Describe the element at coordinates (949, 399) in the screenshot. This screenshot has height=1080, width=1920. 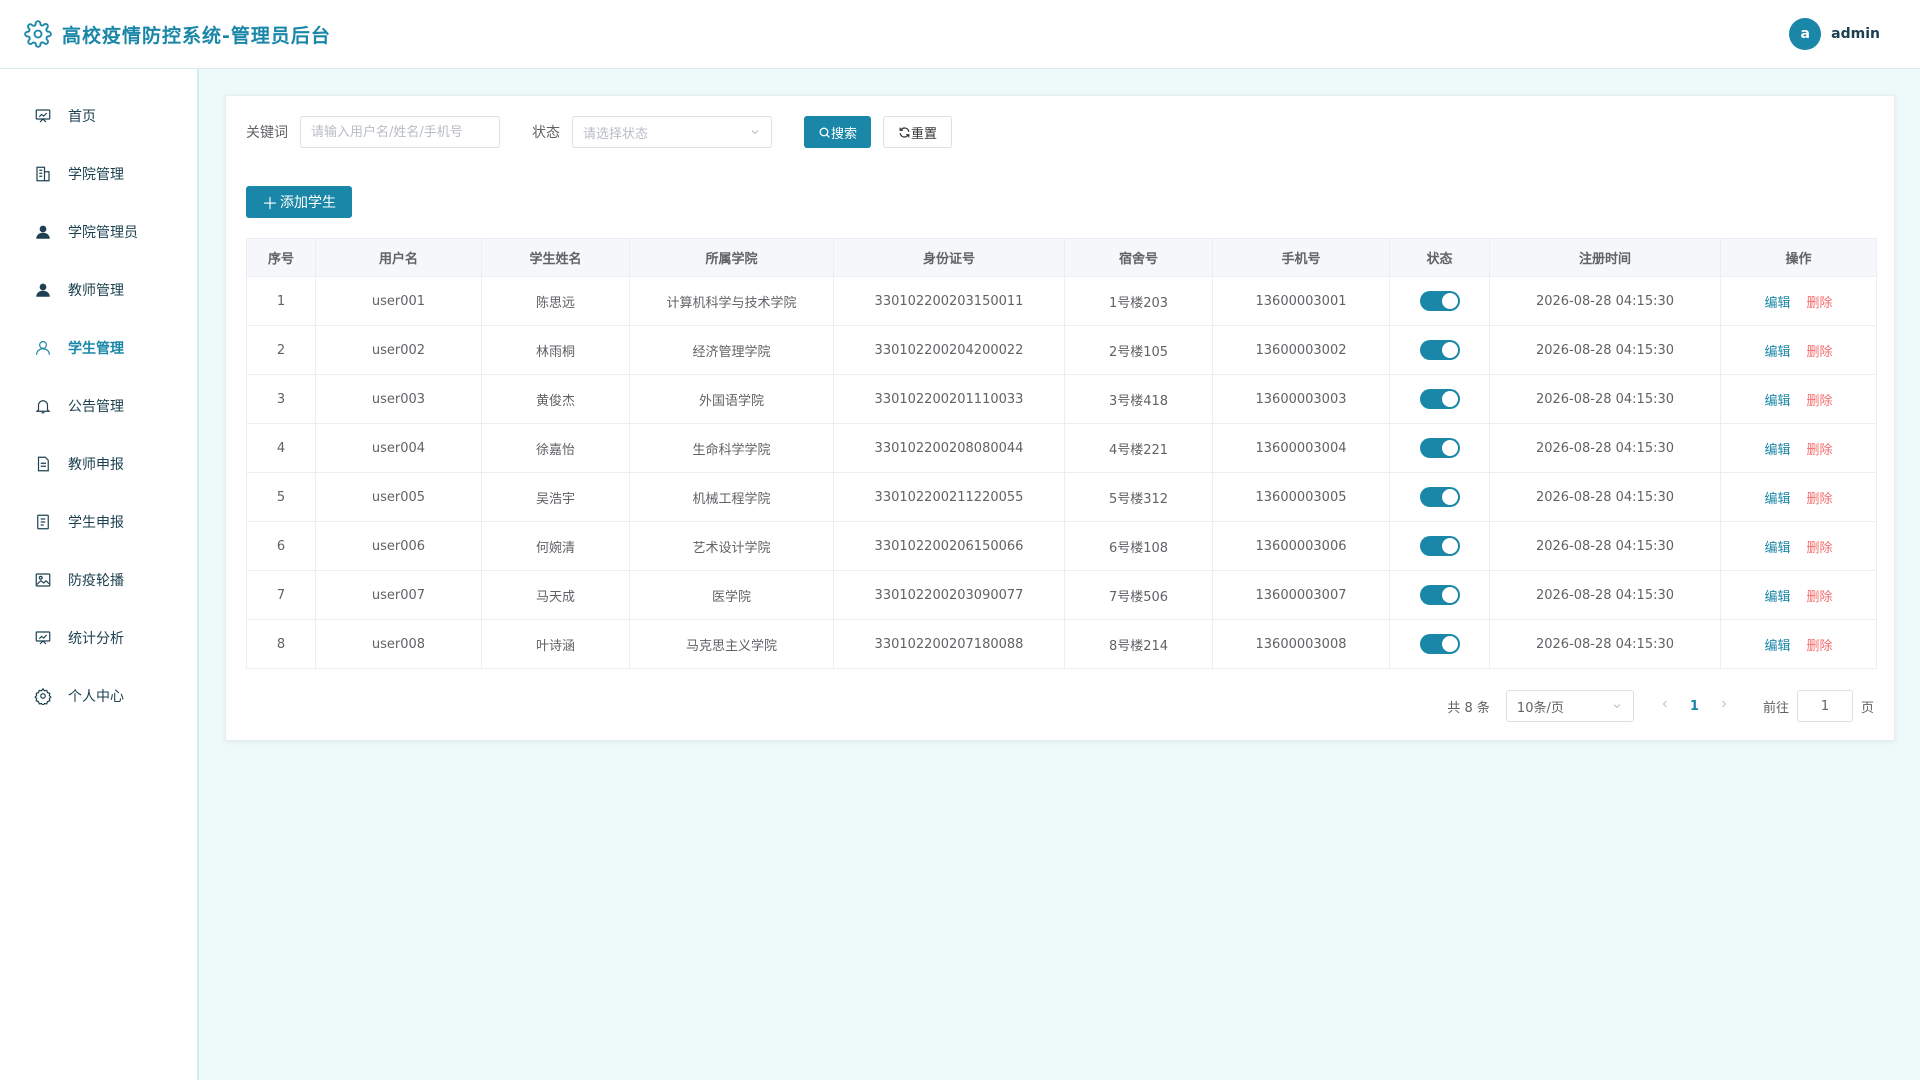
I see `row-id-card: 330102200201110033` at that location.